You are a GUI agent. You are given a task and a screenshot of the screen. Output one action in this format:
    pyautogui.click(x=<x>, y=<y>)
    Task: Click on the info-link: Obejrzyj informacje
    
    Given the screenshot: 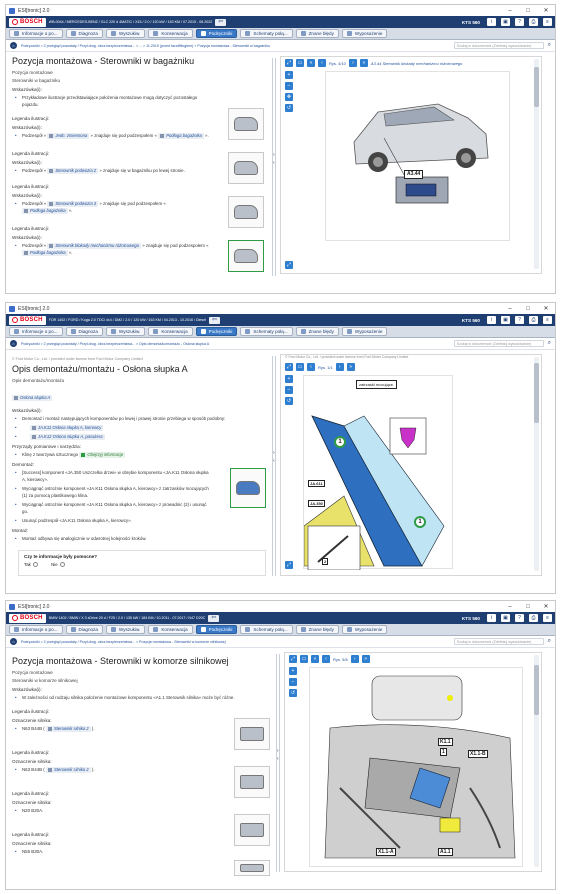 What is the action you would take?
    pyautogui.click(x=102, y=455)
    